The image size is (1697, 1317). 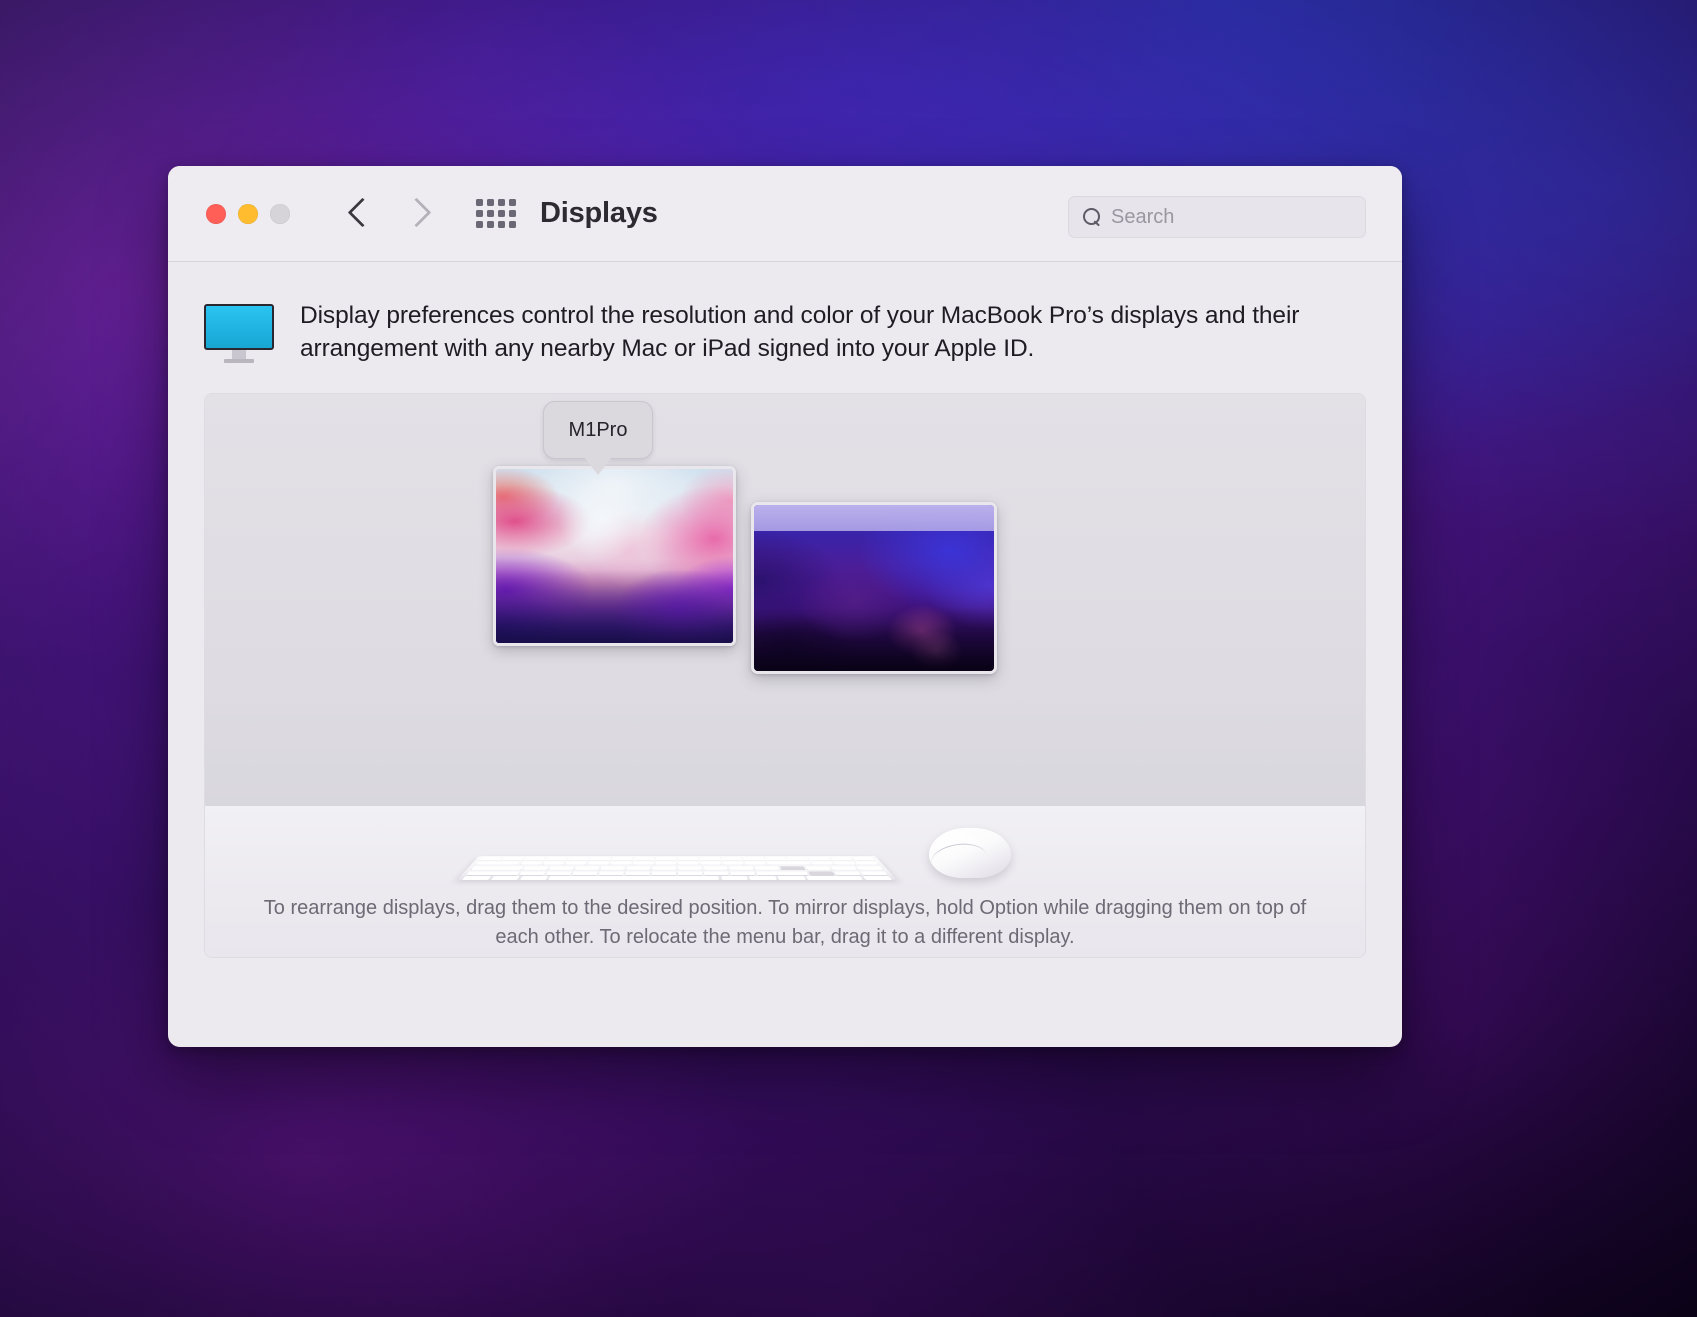 I want to click on close-button-icon, so click(x=216, y=213).